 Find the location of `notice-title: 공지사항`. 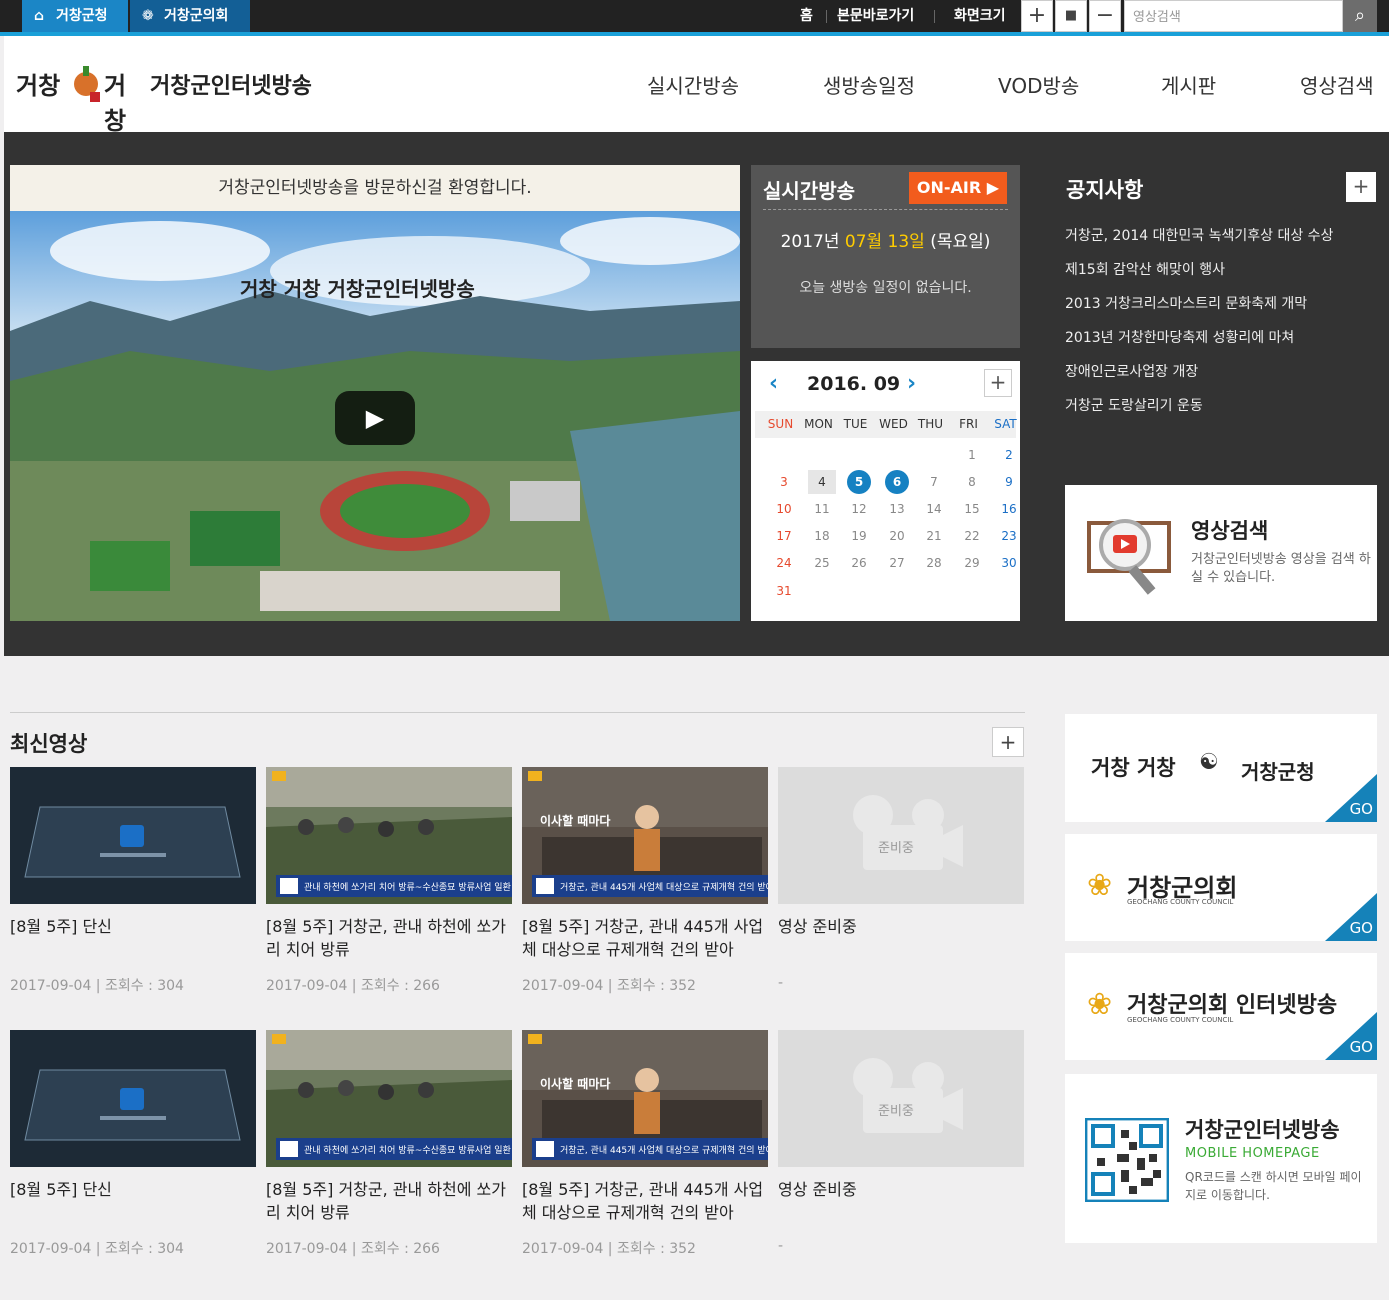

notice-title: 공지사항 is located at coordinates (1105, 190).